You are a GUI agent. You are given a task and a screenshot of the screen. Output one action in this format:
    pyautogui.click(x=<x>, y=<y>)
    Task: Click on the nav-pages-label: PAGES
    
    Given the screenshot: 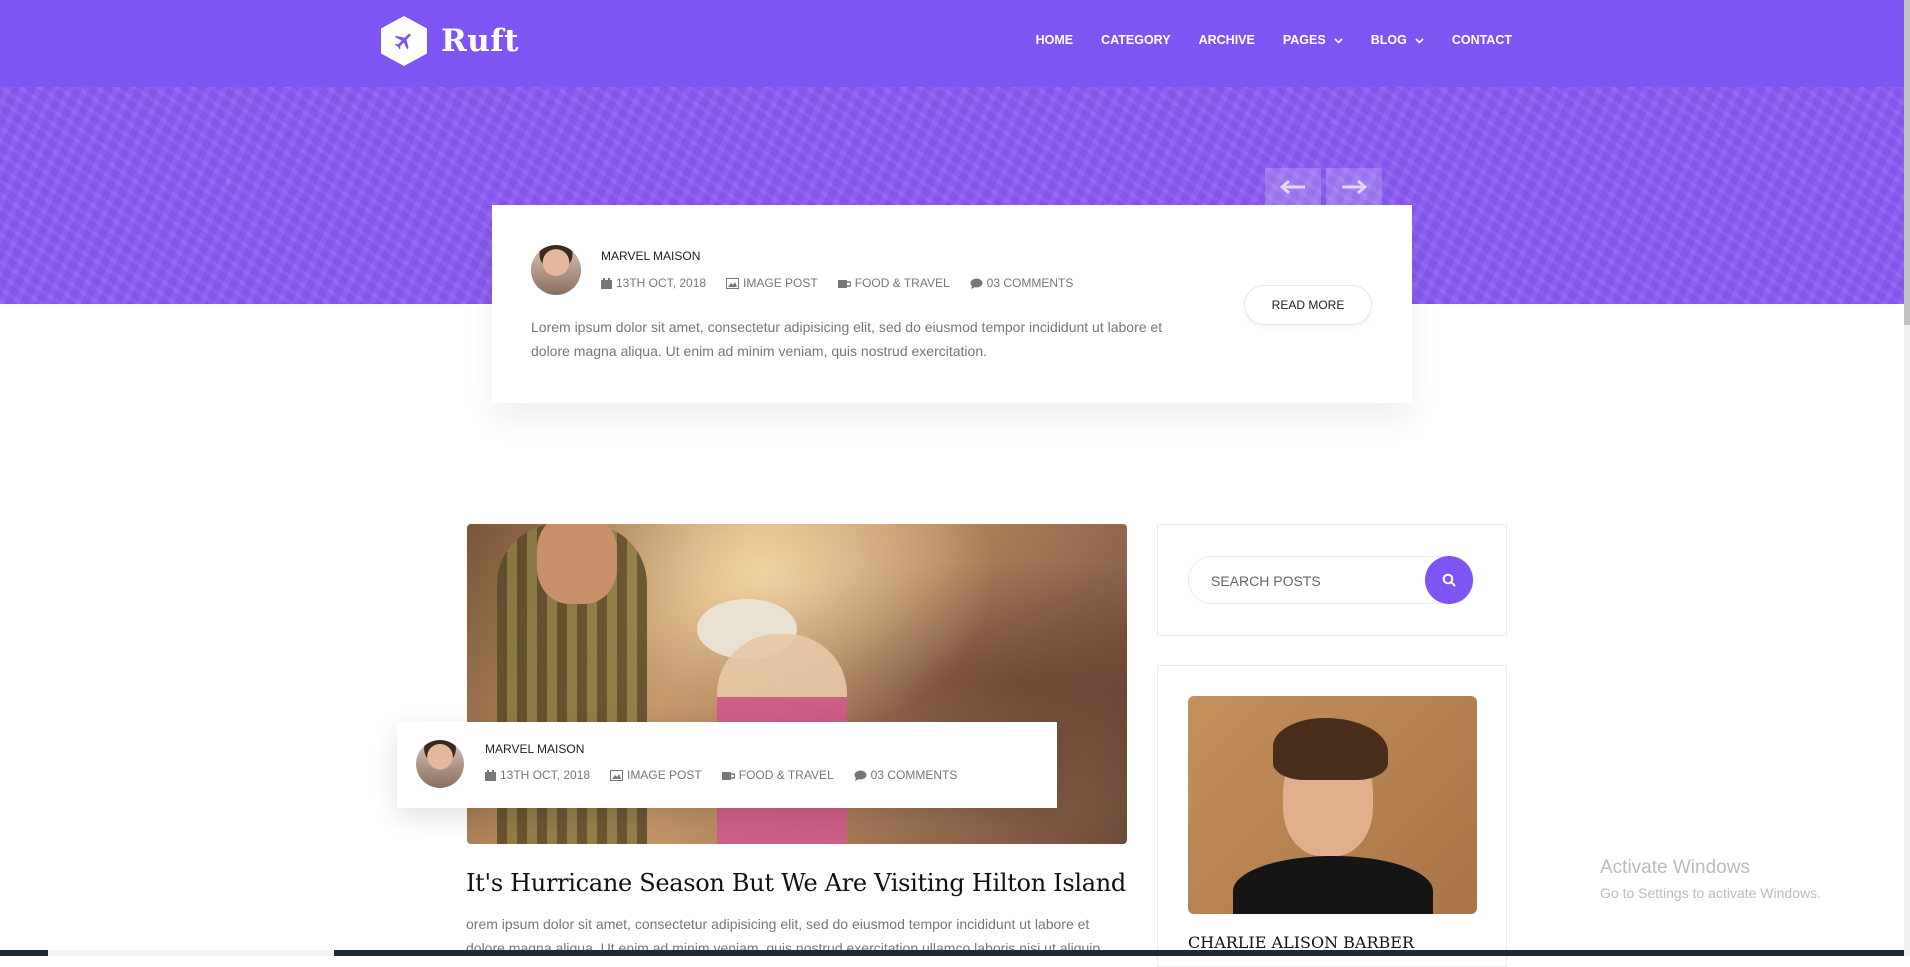 What is the action you would take?
    pyautogui.click(x=1304, y=40)
    